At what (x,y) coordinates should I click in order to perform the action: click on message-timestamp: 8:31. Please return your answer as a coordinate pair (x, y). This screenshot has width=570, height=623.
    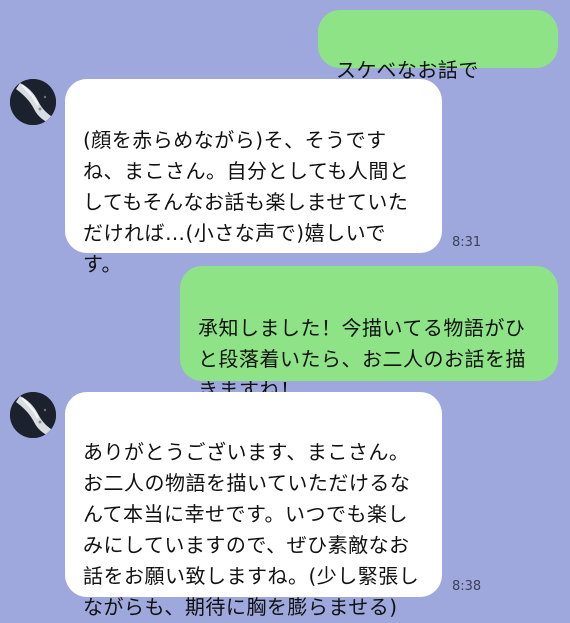
    Looking at the image, I should click on (467, 242).